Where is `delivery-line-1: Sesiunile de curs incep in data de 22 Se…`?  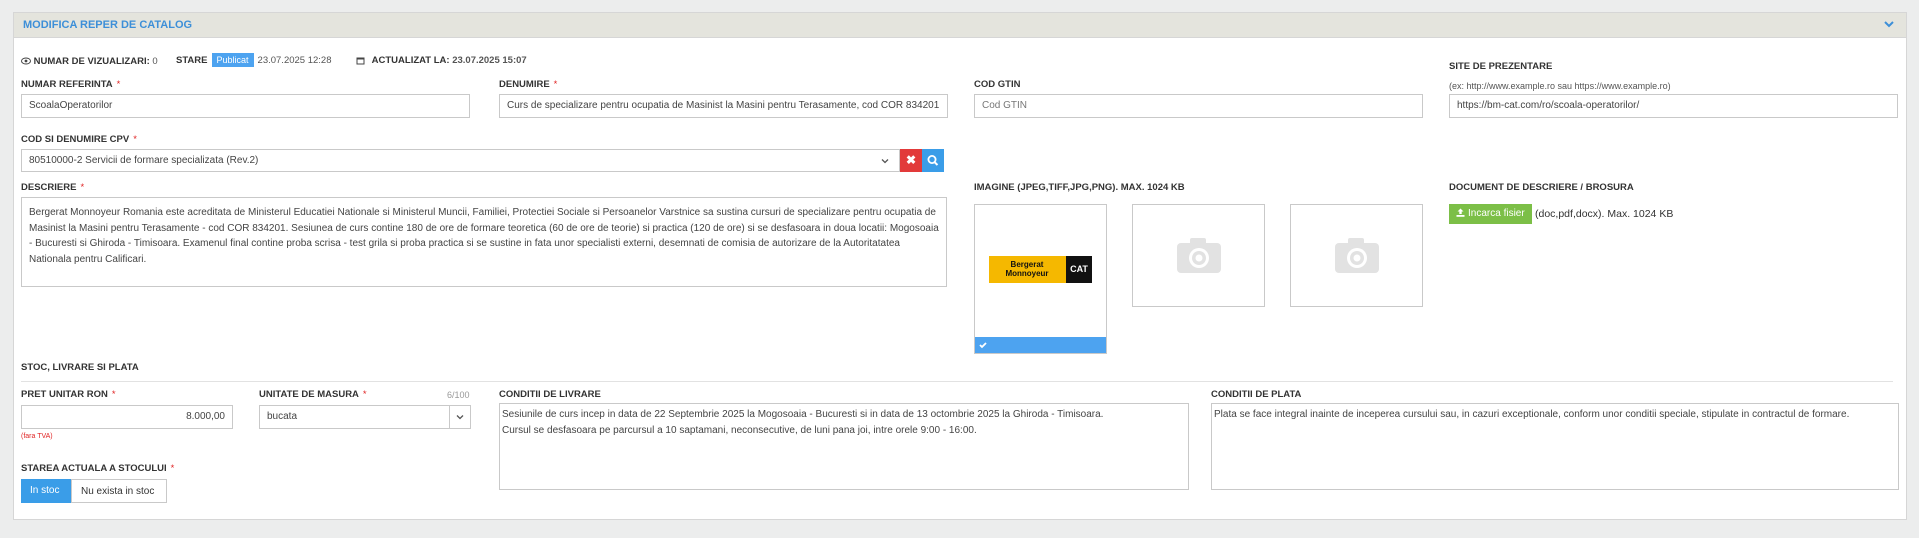 delivery-line-1: Sesiunile de curs incep in data de 22 Se… is located at coordinates (803, 414).